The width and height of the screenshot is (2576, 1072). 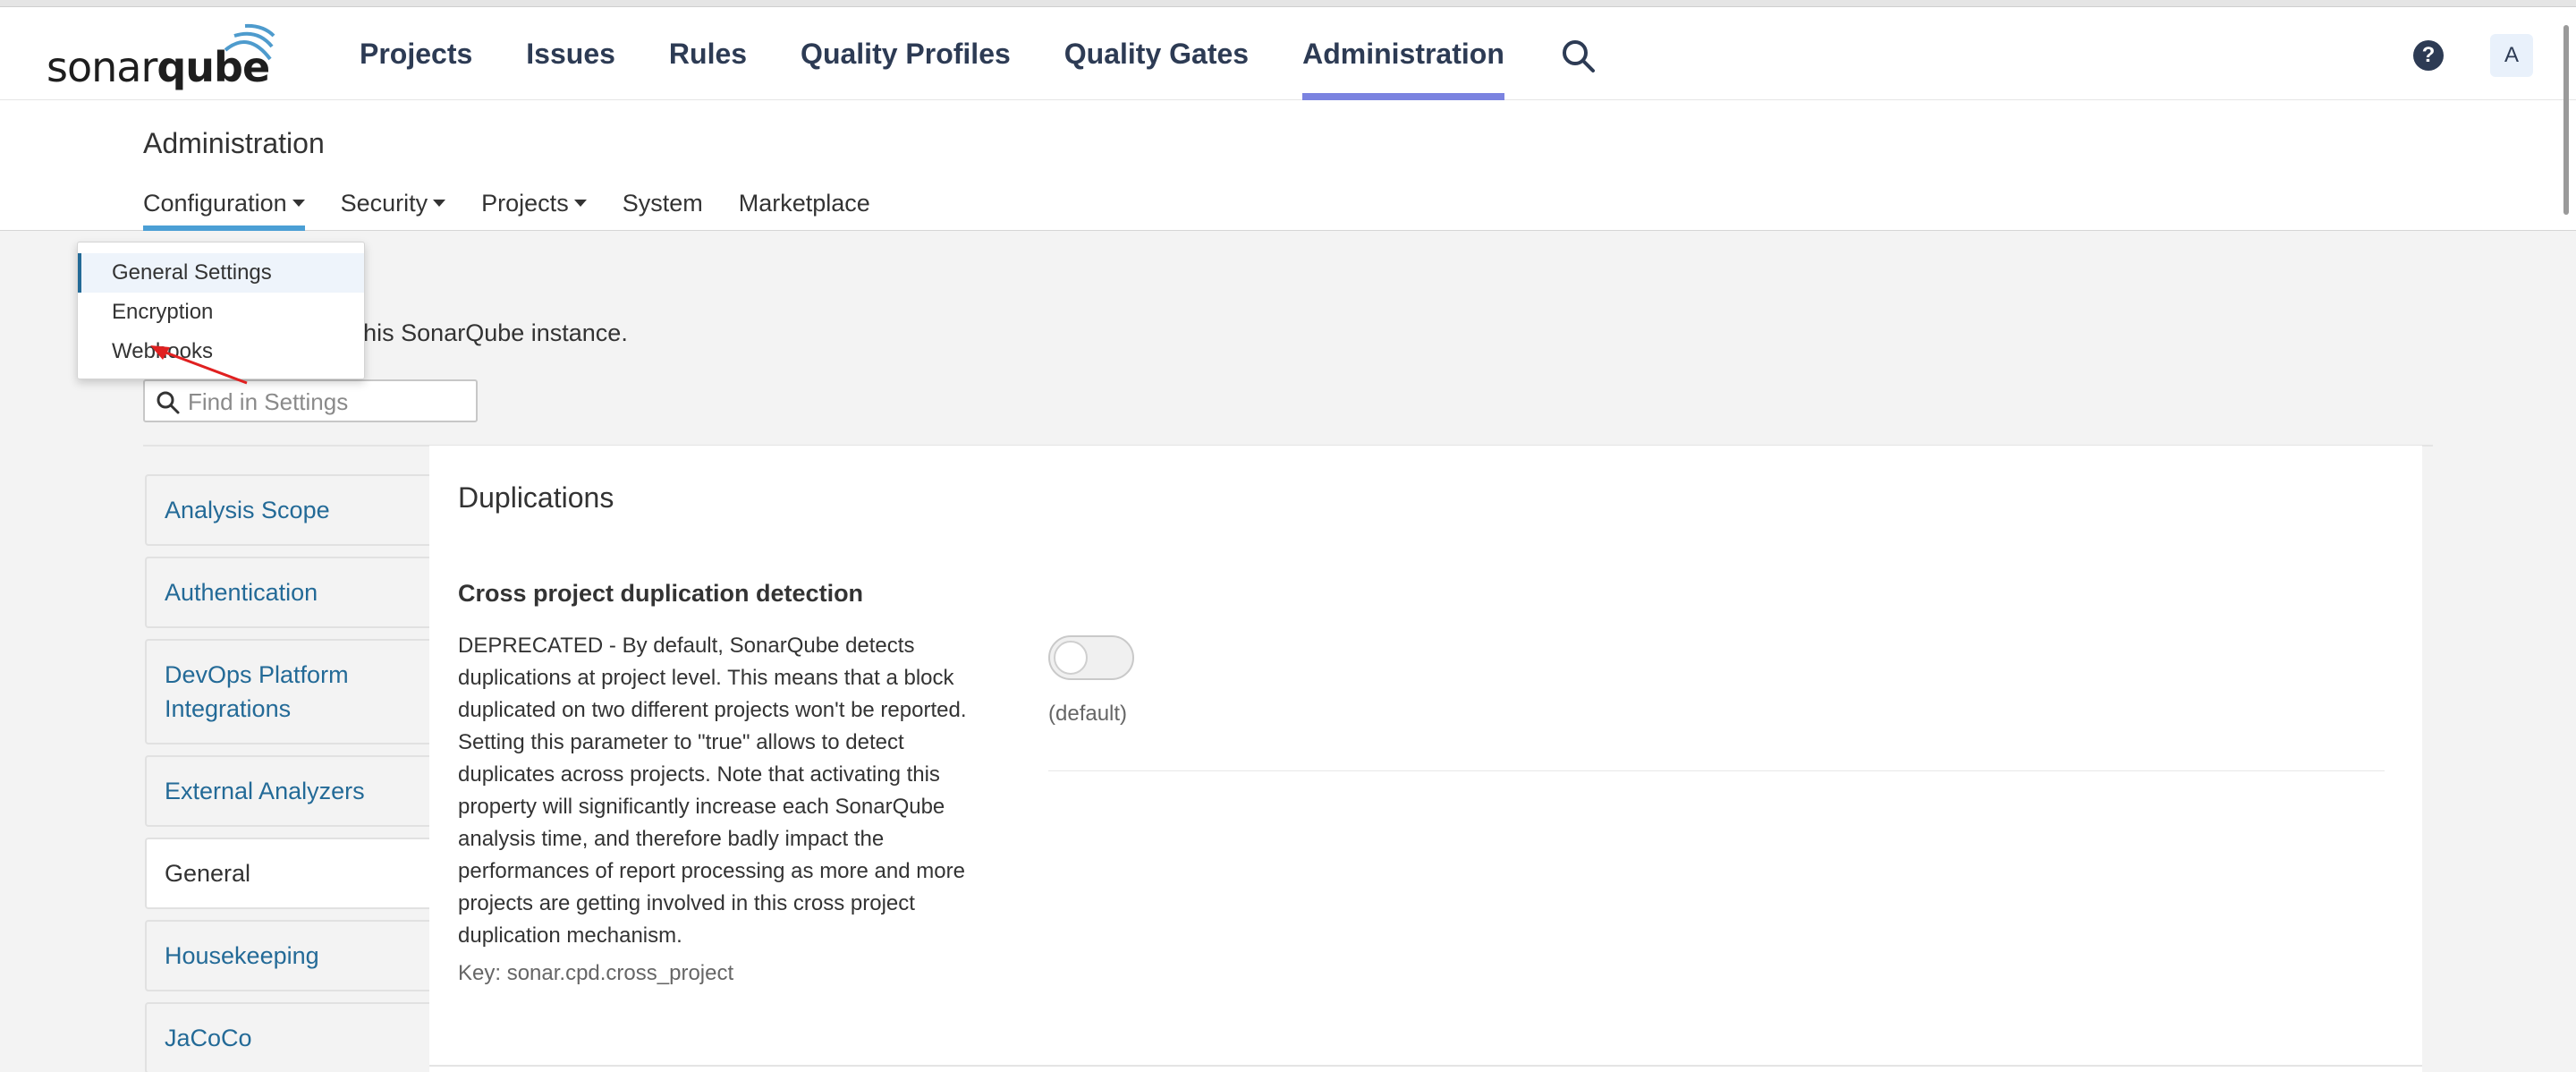 What do you see at coordinates (1091, 657) in the screenshot?
I see `cross-project-toggle` at bounding box center [1091, 657].